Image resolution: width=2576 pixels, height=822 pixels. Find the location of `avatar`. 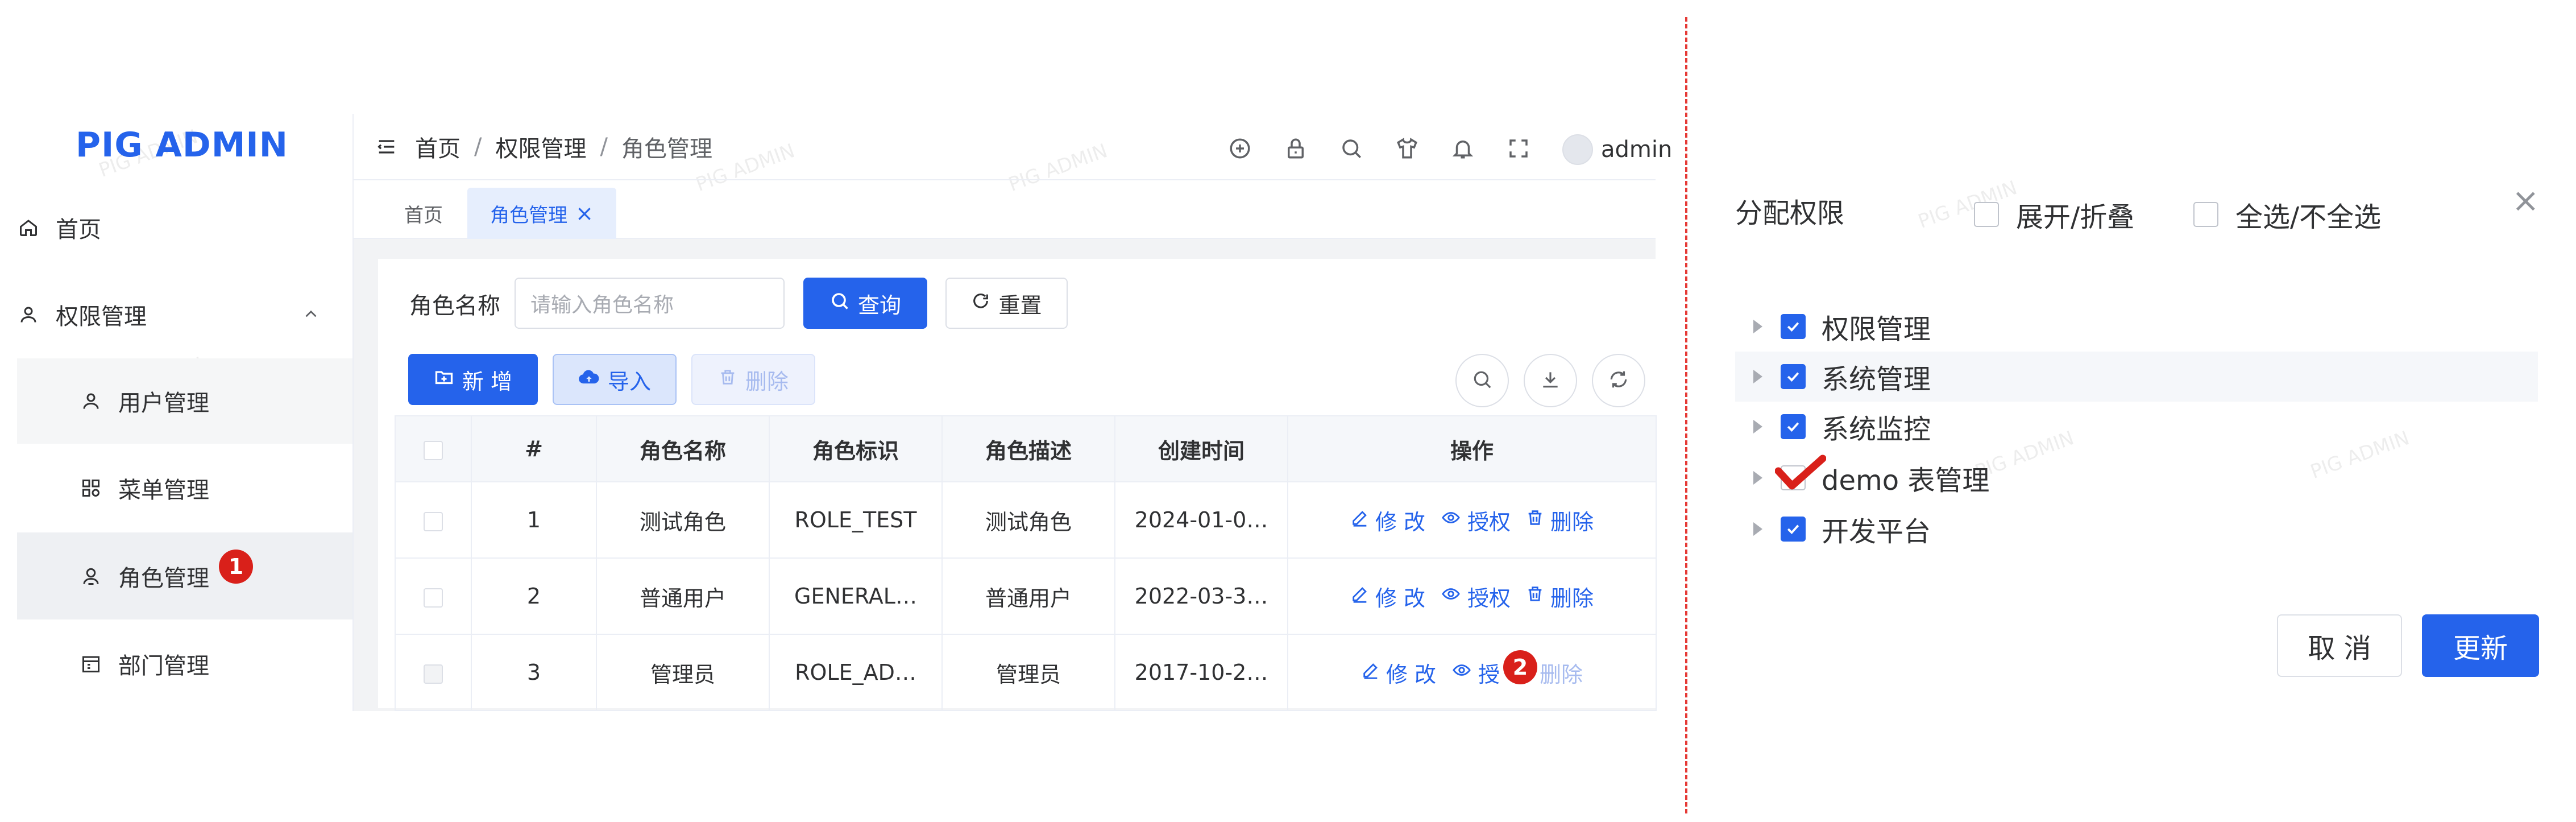

avatar is located at coordinates (1578, 149).